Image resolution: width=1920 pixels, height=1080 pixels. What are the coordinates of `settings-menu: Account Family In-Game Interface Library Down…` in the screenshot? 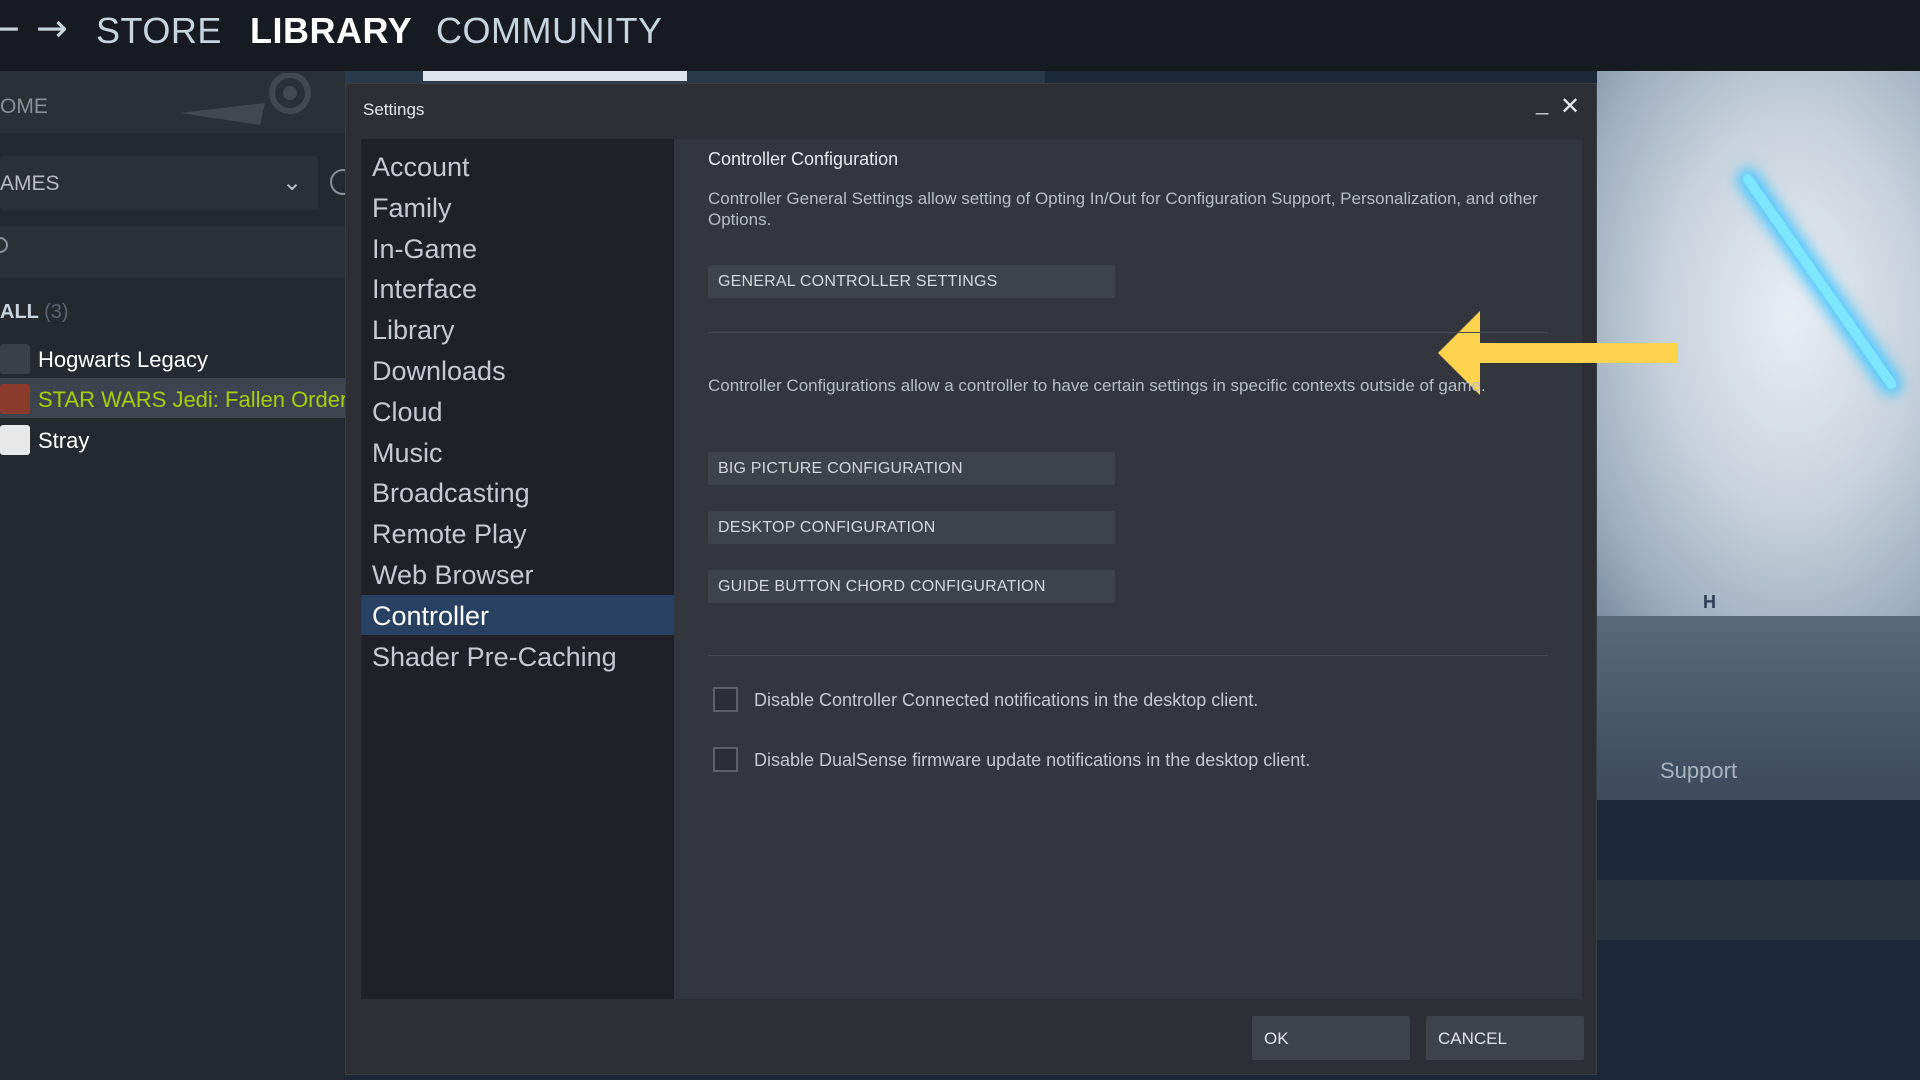 It's located at (517, 569).